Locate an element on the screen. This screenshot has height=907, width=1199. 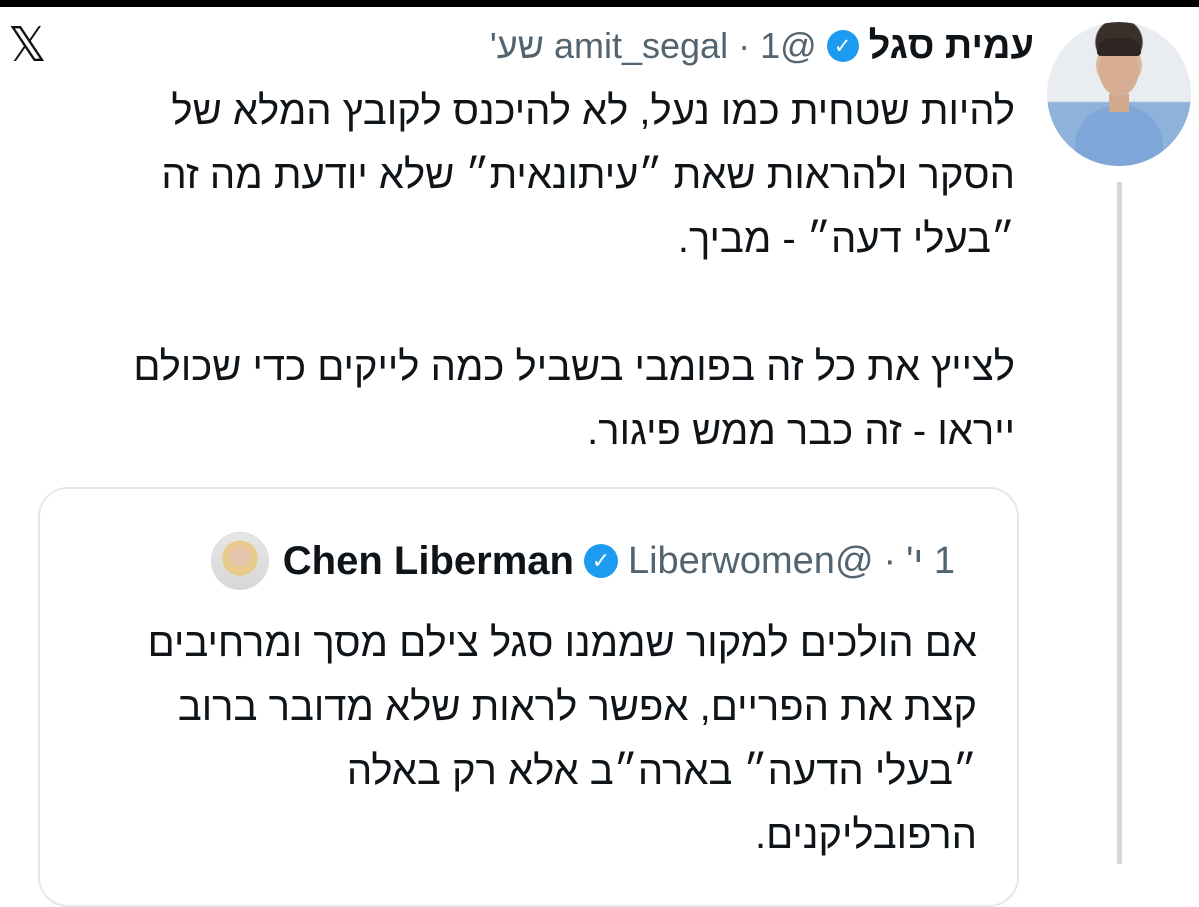
author-name: עמית סגל is located at coordinates (951, 46).